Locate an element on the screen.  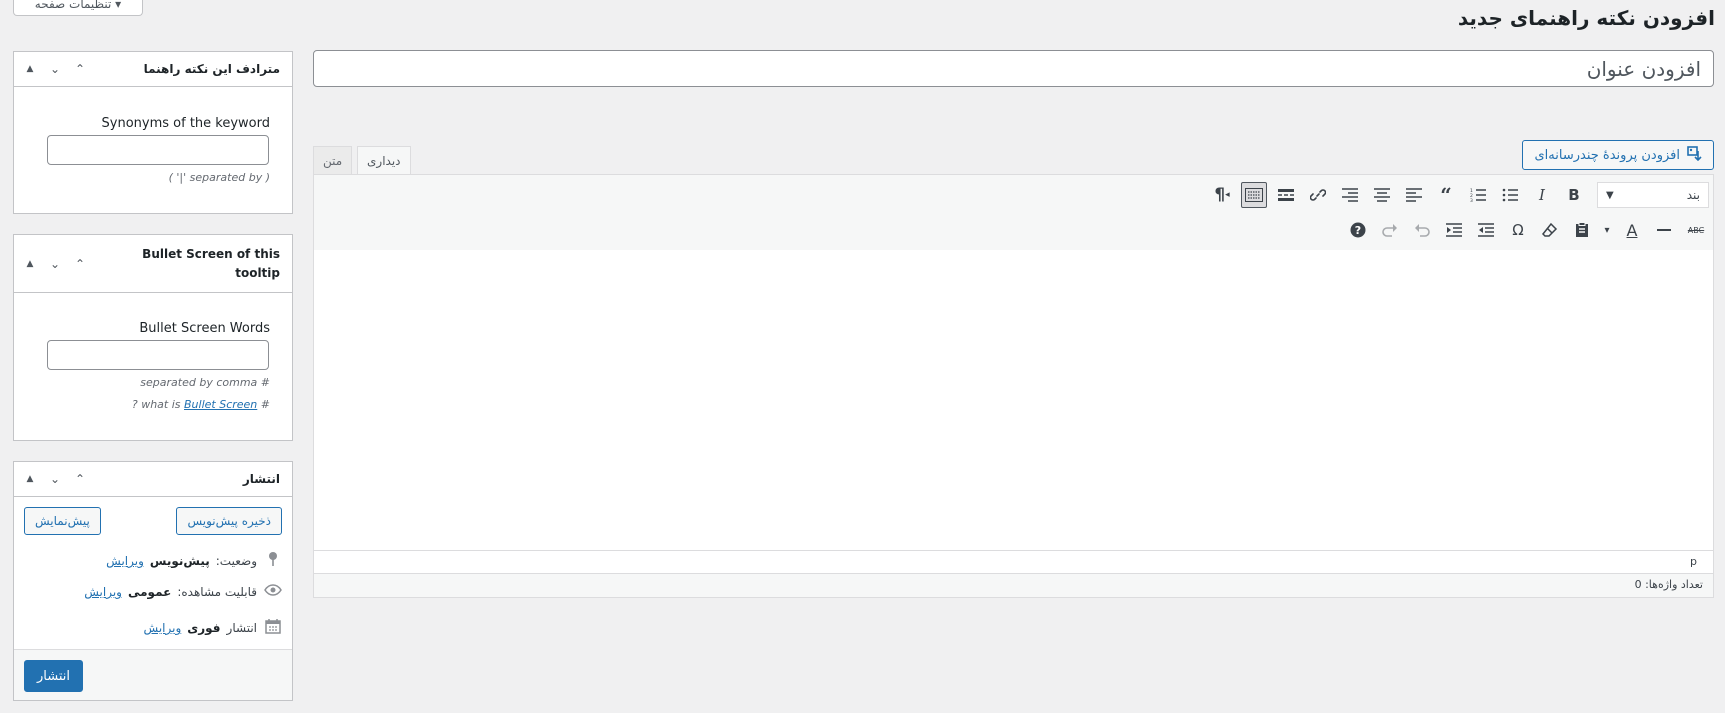
blockquote-icon: “ is located at coordinates (1446, 195).